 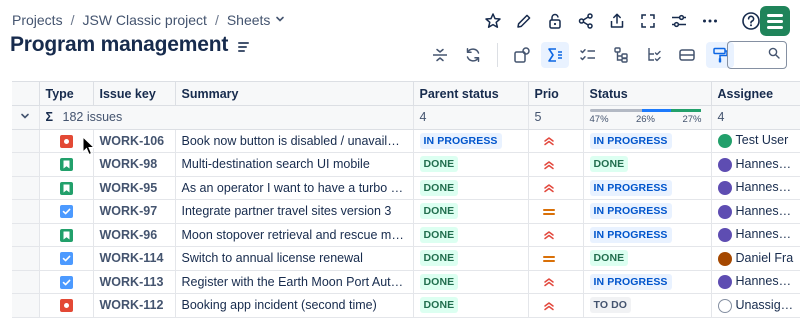 I want to click on issue-key: WORK-96, so click(x=134, y=235).